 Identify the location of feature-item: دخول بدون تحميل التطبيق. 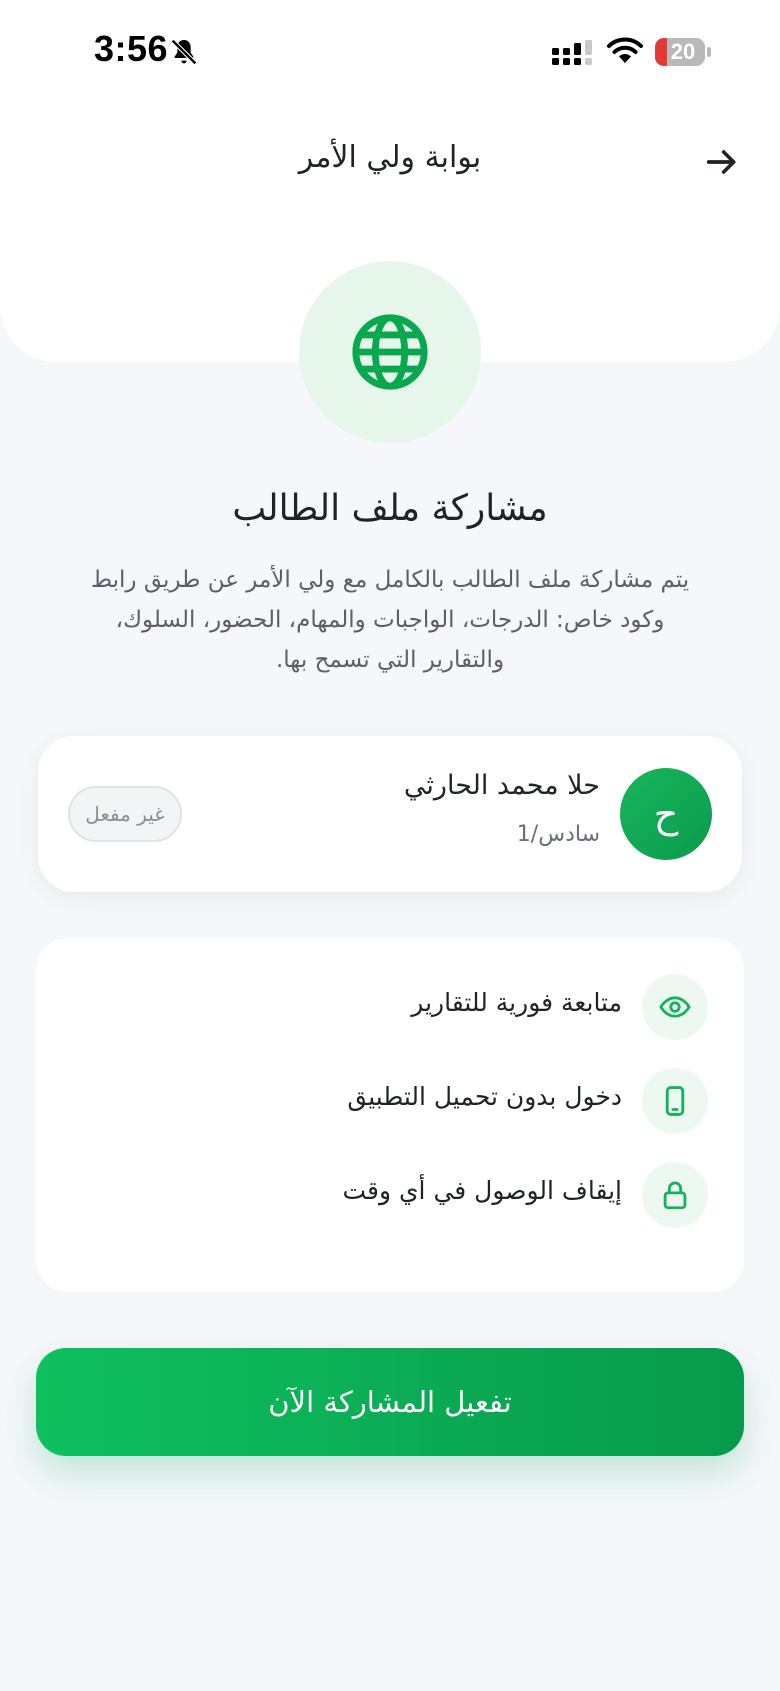
(388, 1101).